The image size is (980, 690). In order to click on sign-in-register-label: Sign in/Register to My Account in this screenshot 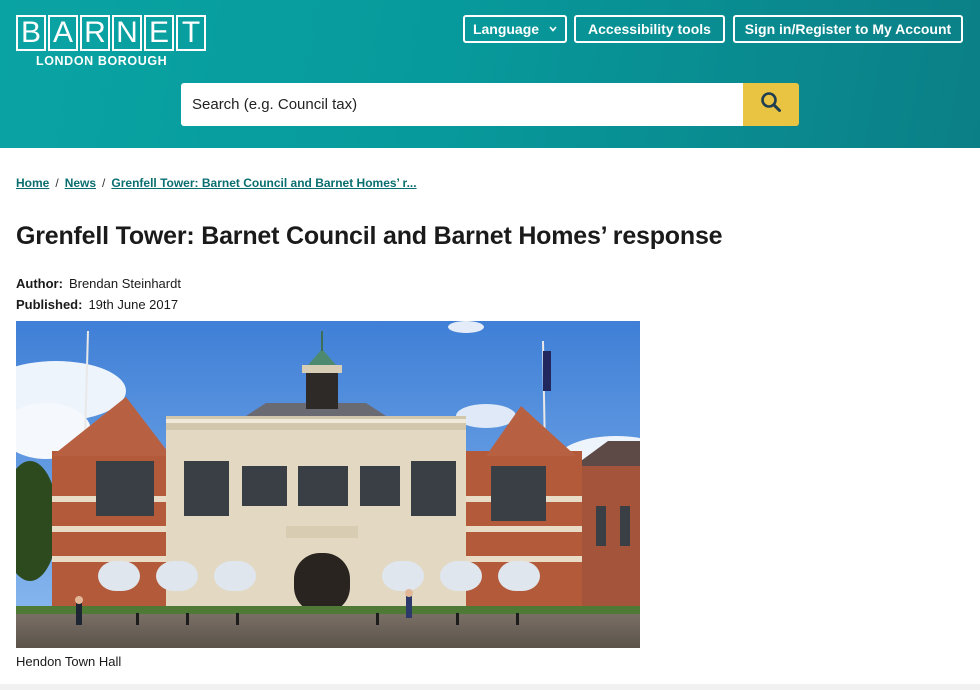, I will do `click(848, 29)`.